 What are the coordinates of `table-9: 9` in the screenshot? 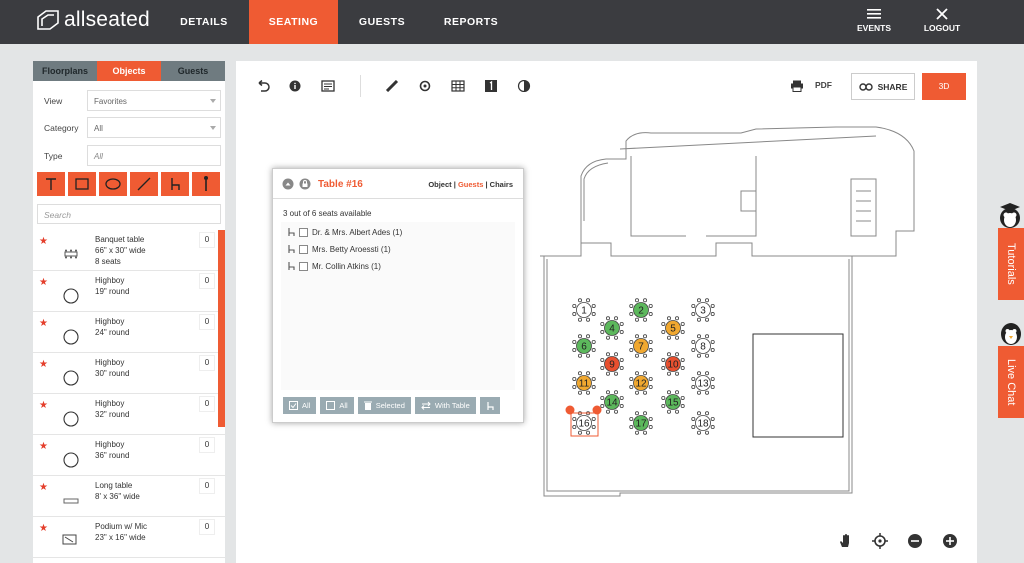 It's located at (612, 364).